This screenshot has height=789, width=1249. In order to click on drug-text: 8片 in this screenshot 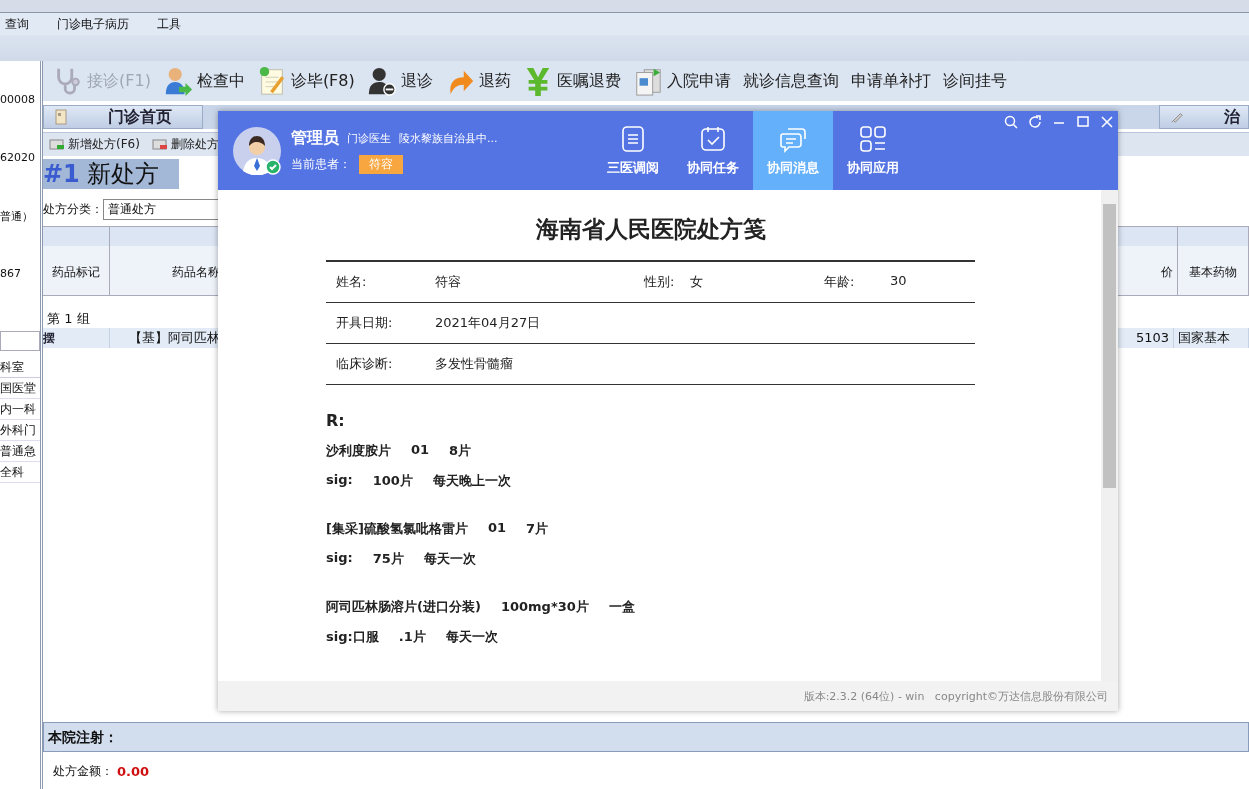, I will do `click(460, 451)`.